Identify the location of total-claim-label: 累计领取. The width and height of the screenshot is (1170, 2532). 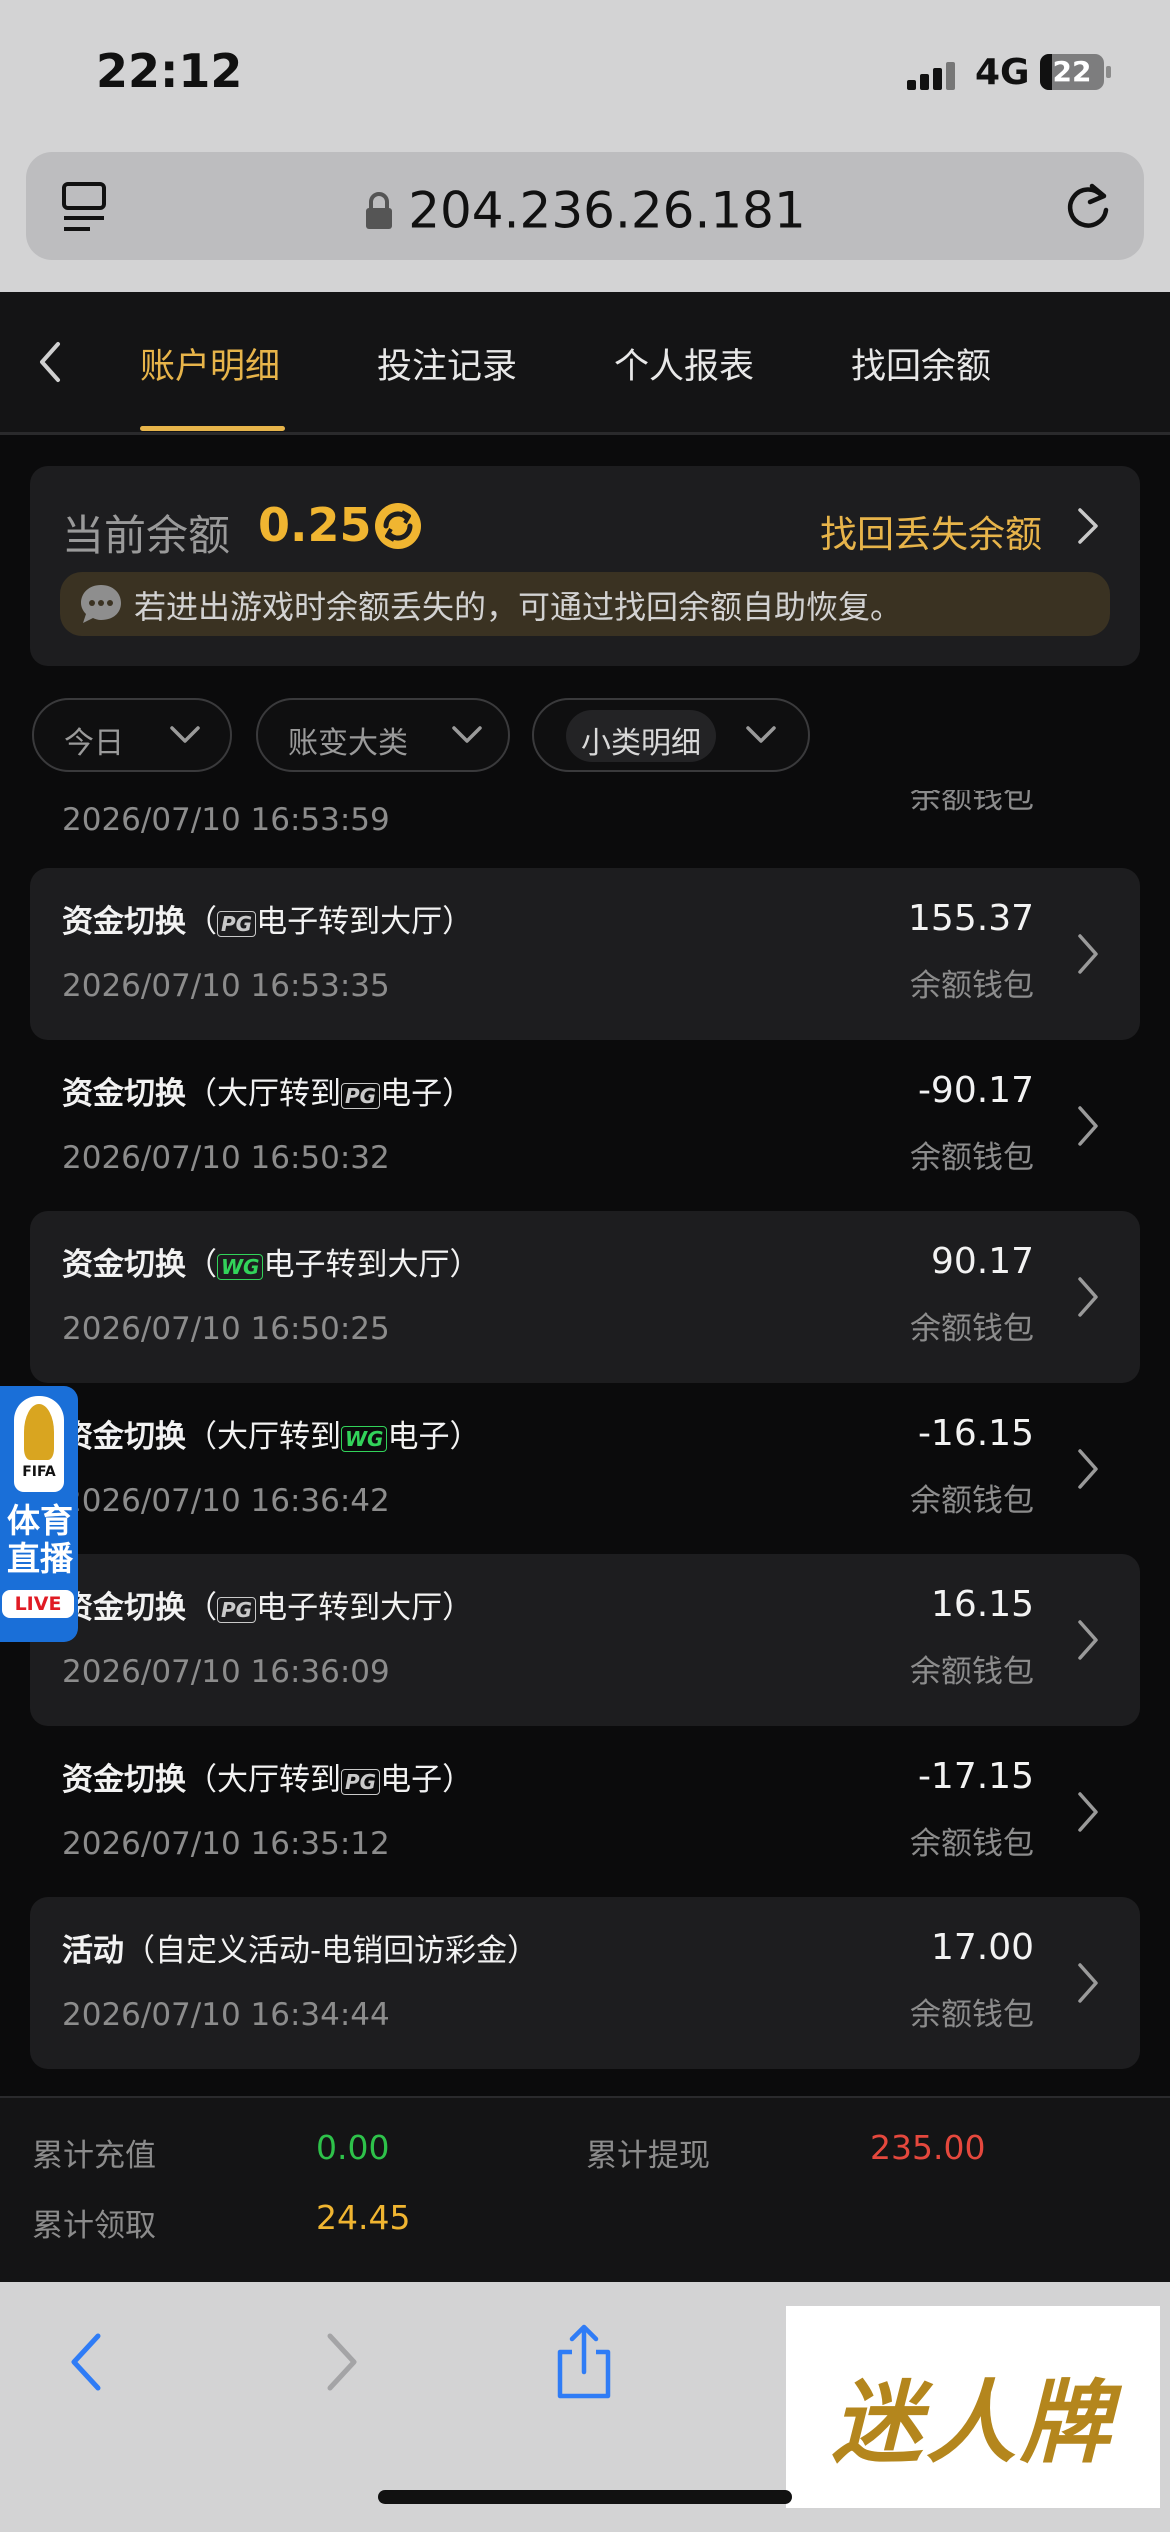
(94, 2226).